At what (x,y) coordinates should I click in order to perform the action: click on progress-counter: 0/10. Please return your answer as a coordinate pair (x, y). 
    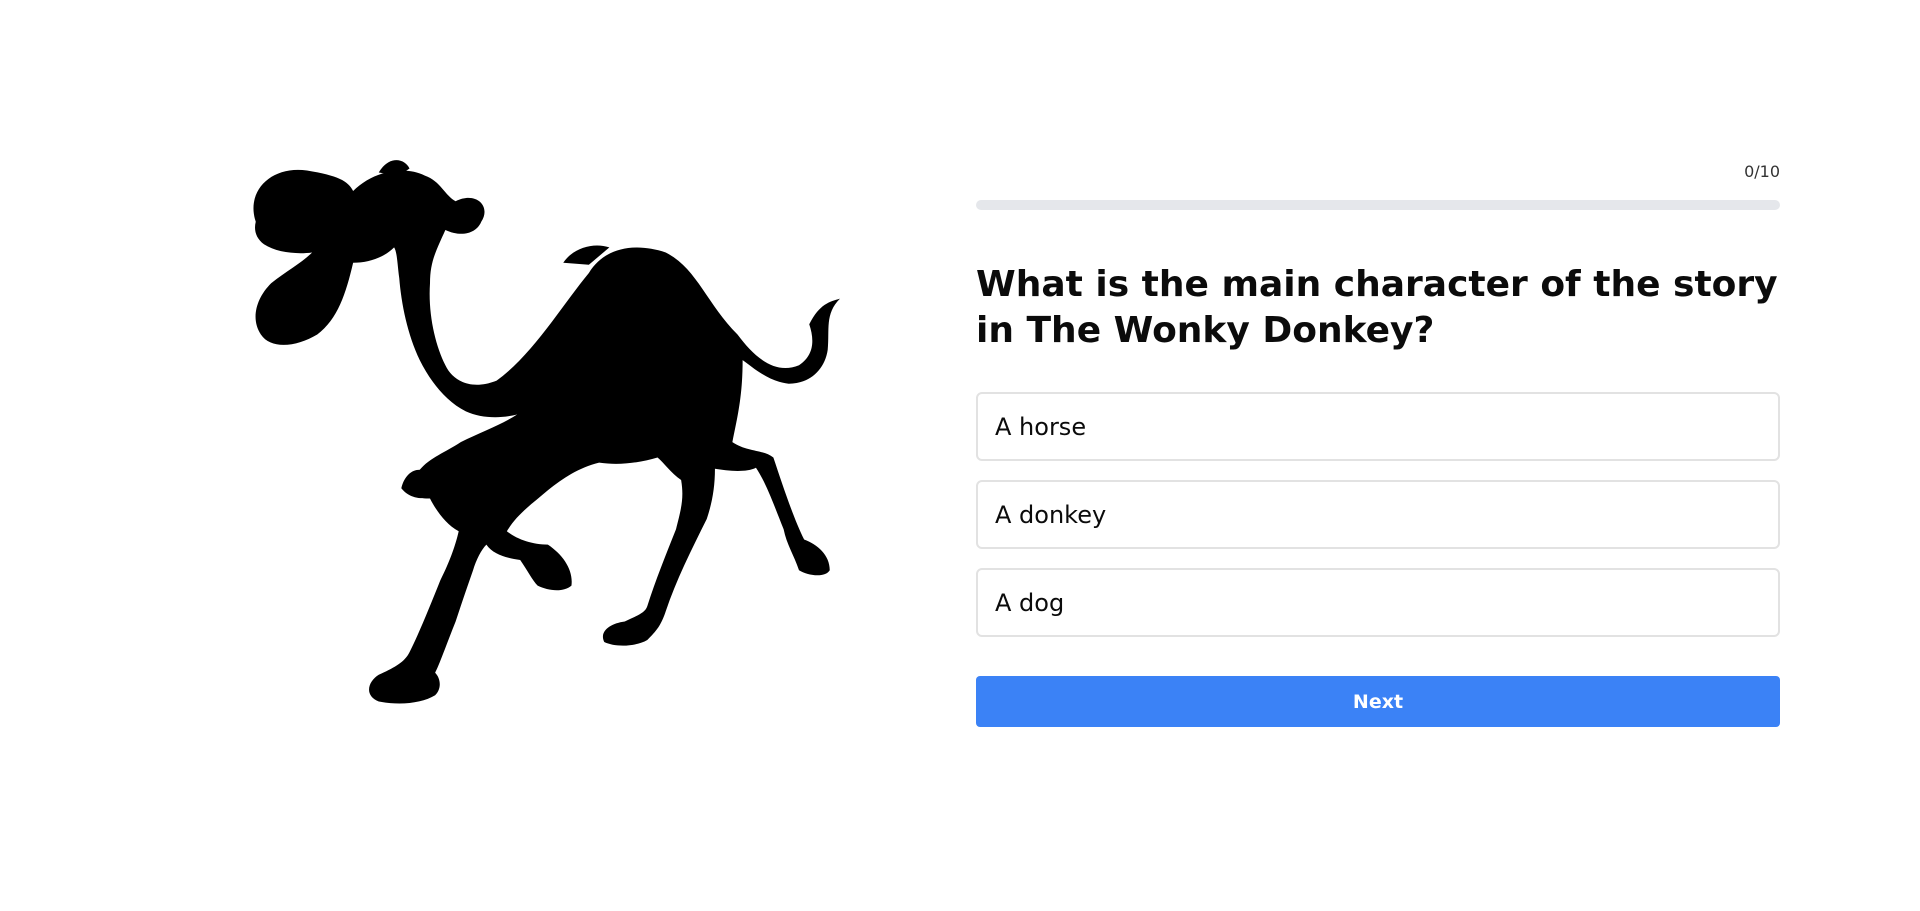
    Looking at the image, I should click on (1762, 171).